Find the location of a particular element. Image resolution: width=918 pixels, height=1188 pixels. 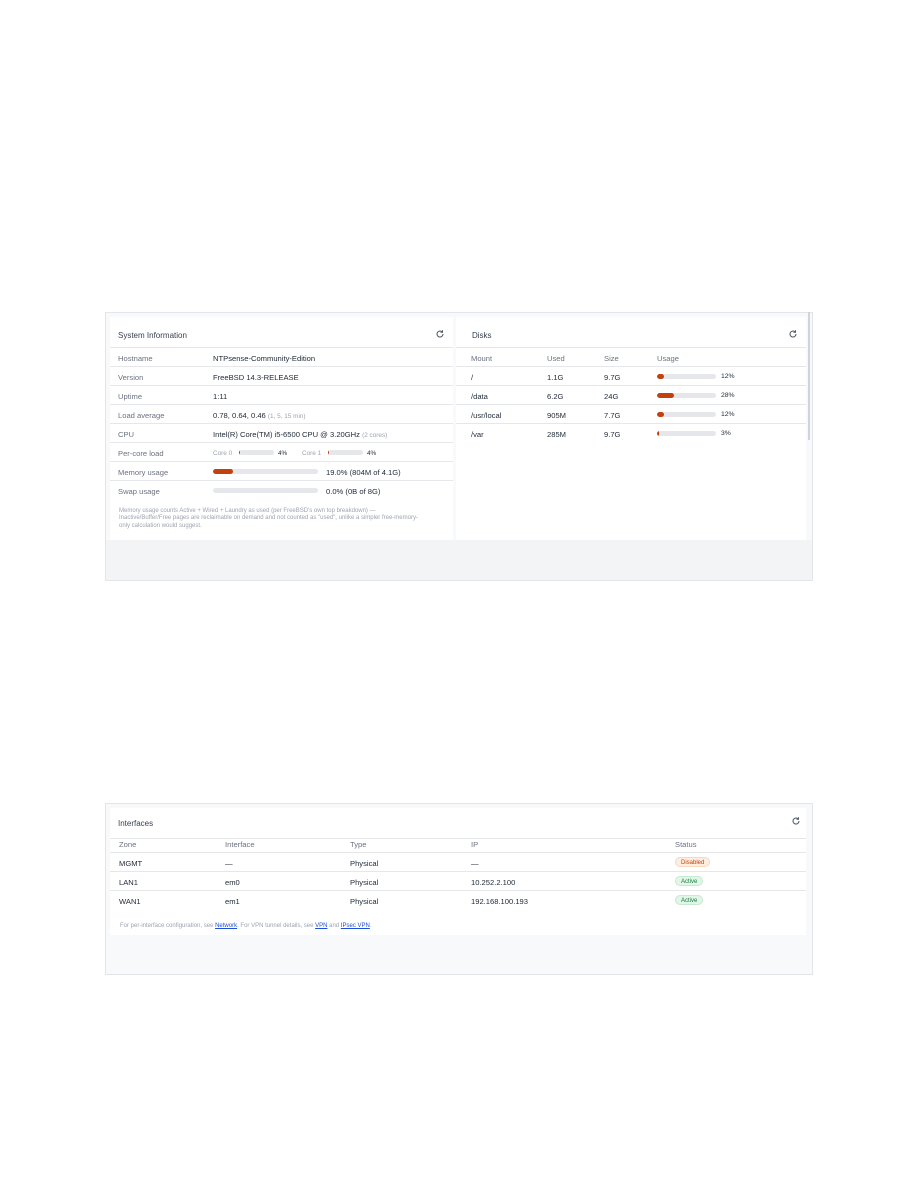

info-label: Version is located at coordinates (131, 377).